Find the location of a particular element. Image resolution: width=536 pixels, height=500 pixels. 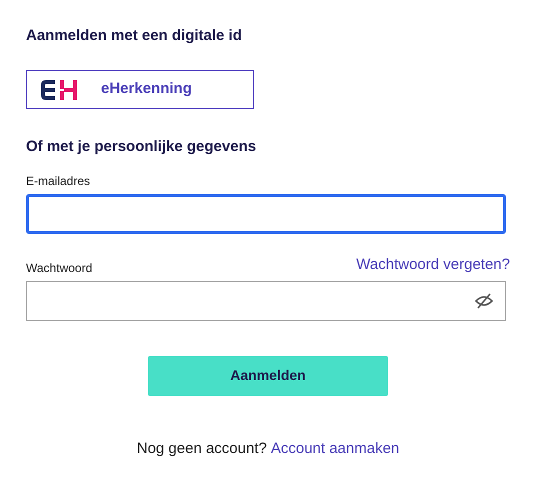

field-label: Wachtwoord is located at coordinates (59, 268).